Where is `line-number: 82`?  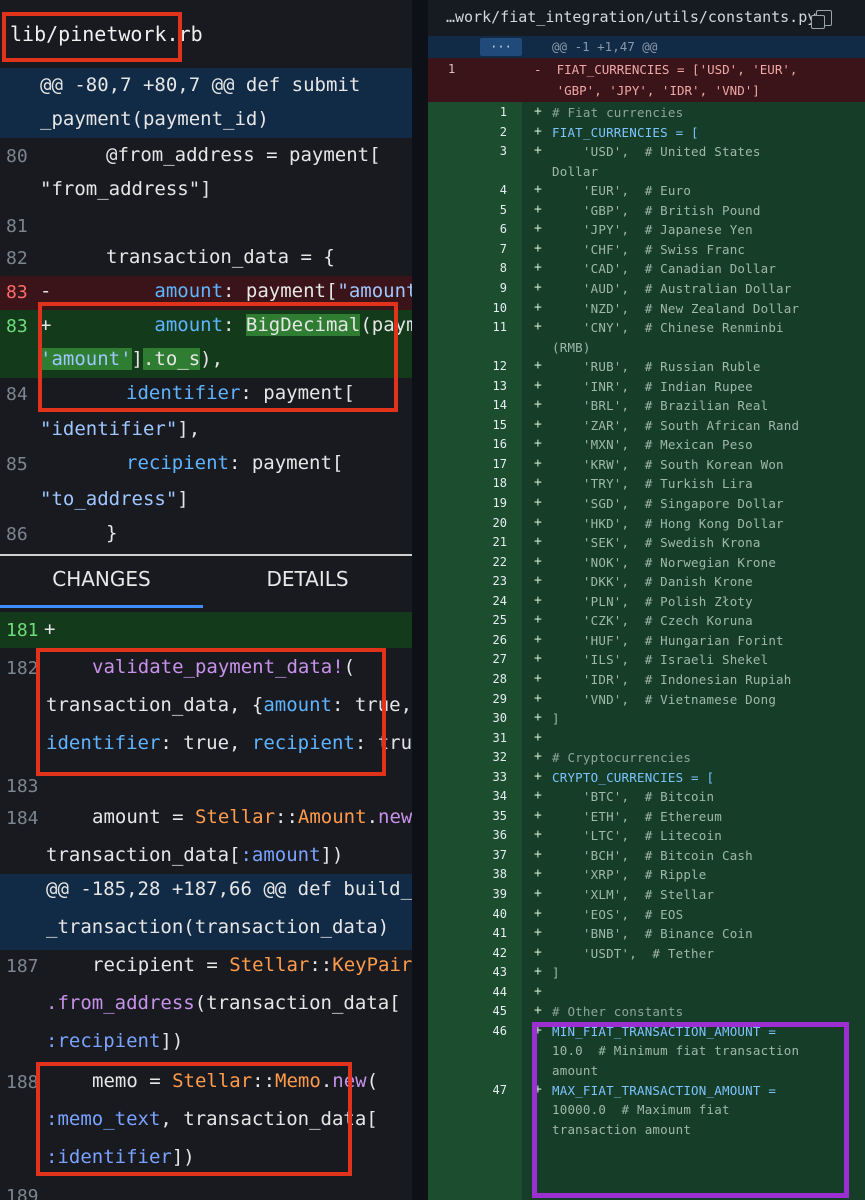 line-number: 82 is located at coordinates (17, 258).